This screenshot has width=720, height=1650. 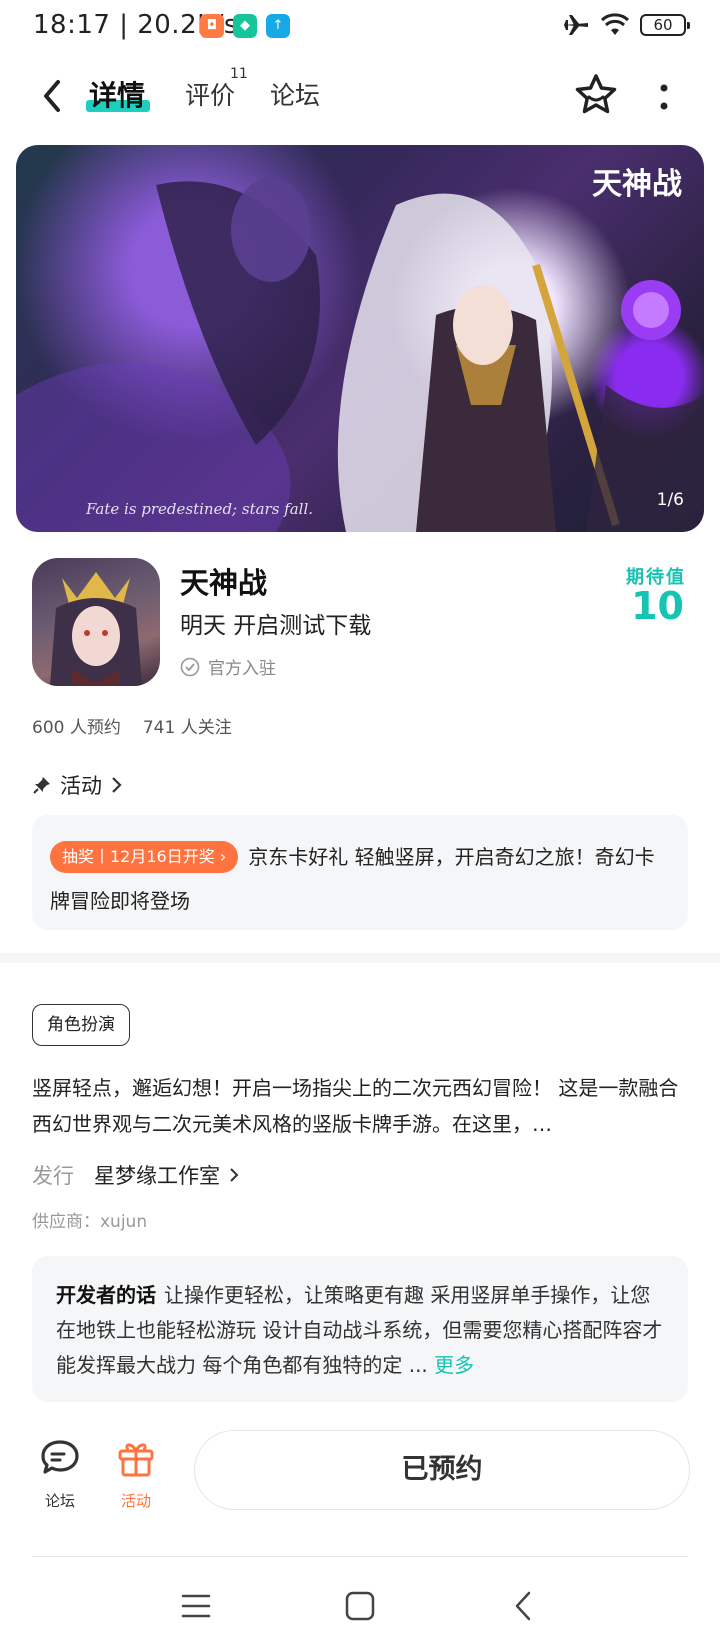 What do you see at coordinates (295, 94) in the screenshot?
I see `tab-forum: 论坛` at bounding box center [295, 94].